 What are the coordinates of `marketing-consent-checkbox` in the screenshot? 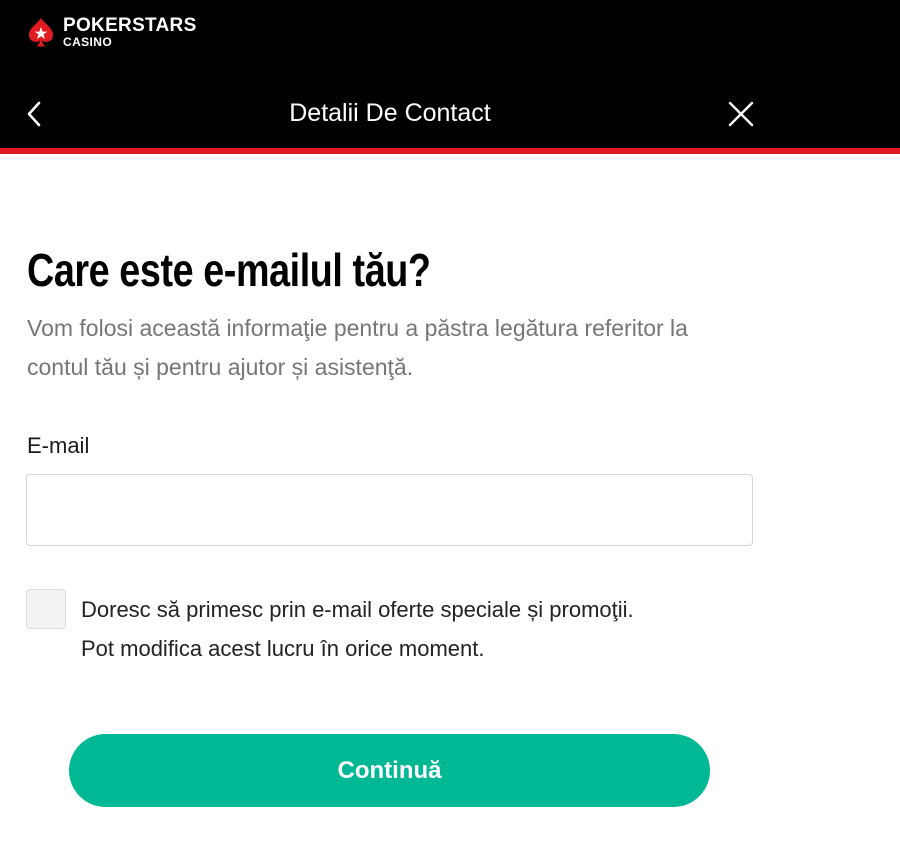 It's located at (46, 609).